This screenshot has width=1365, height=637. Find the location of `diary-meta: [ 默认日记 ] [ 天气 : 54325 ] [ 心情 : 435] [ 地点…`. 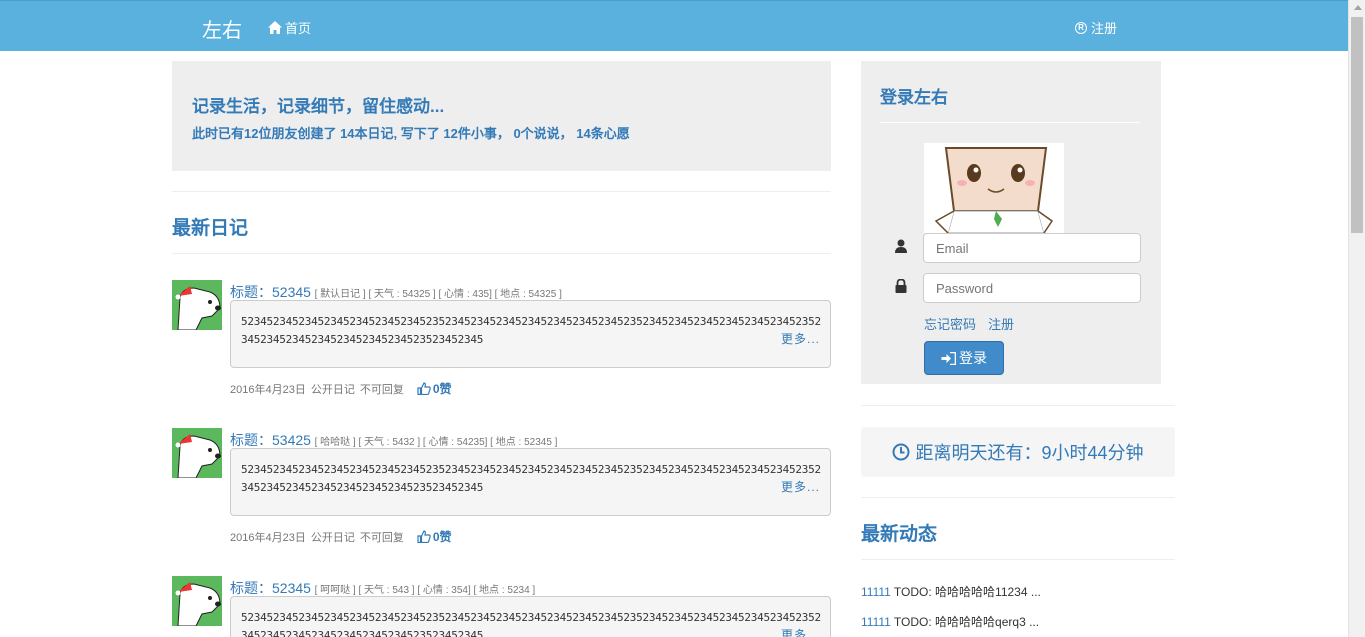

diary-meta: [ 默认日记 ] [ 天气 : 54325 ] [ 心情 : 435] [ 地点… is located at coordinates (438, 294).